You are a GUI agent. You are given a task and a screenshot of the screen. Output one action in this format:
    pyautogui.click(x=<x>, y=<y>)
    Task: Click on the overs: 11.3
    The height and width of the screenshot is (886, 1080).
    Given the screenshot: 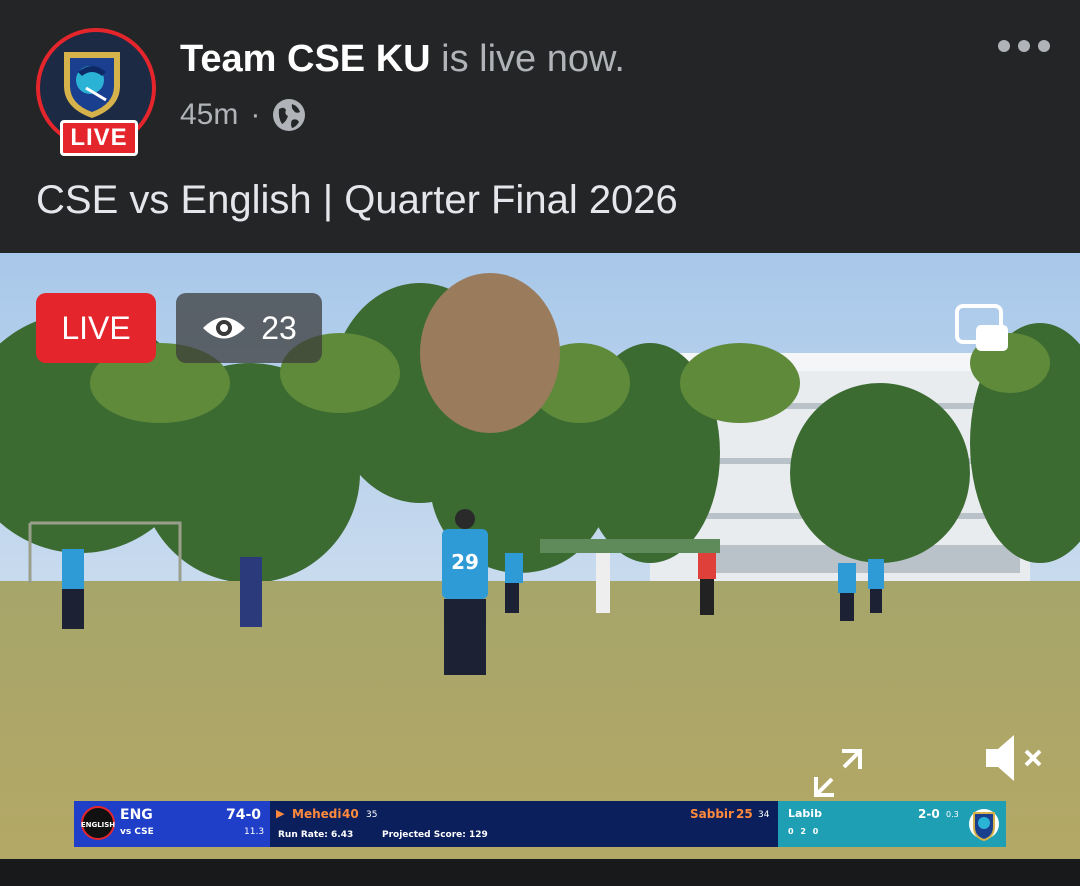 What is the action you would take?
    pyautogui.click(x=254, y=832)
    